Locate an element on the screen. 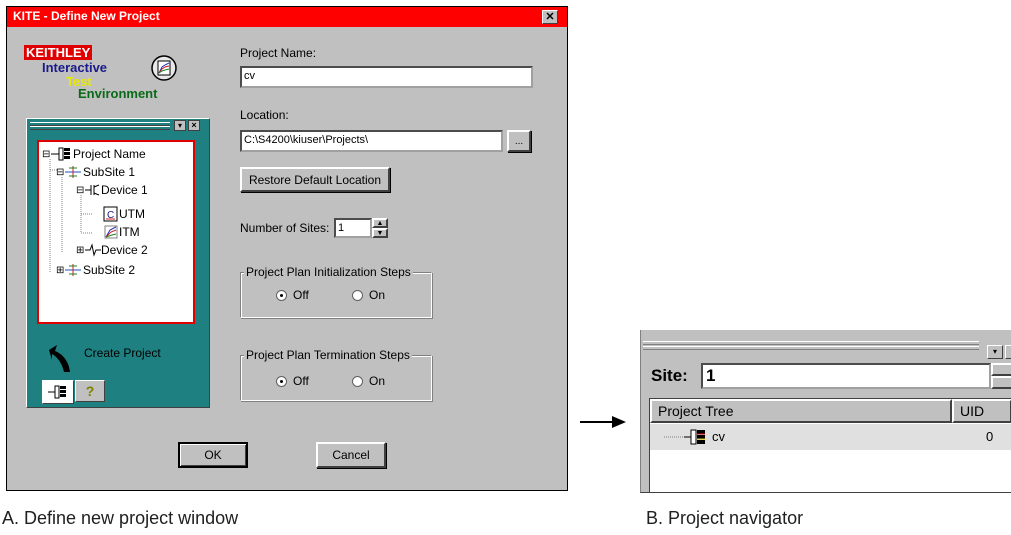 This screenshot has width=1011, height=535. help-icon: ? is located at coordinates (90, 391).